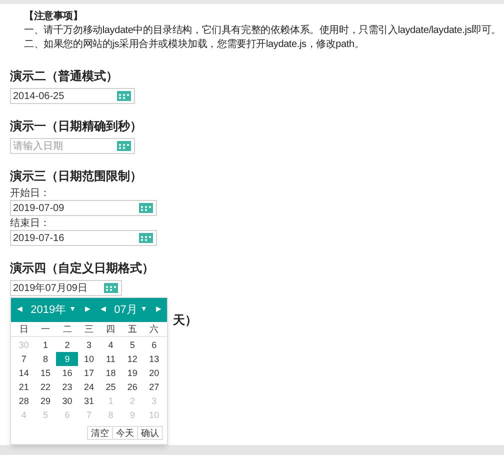 The image size is (504, 455). I want to click on day-cell: 12, so click(133, 359).